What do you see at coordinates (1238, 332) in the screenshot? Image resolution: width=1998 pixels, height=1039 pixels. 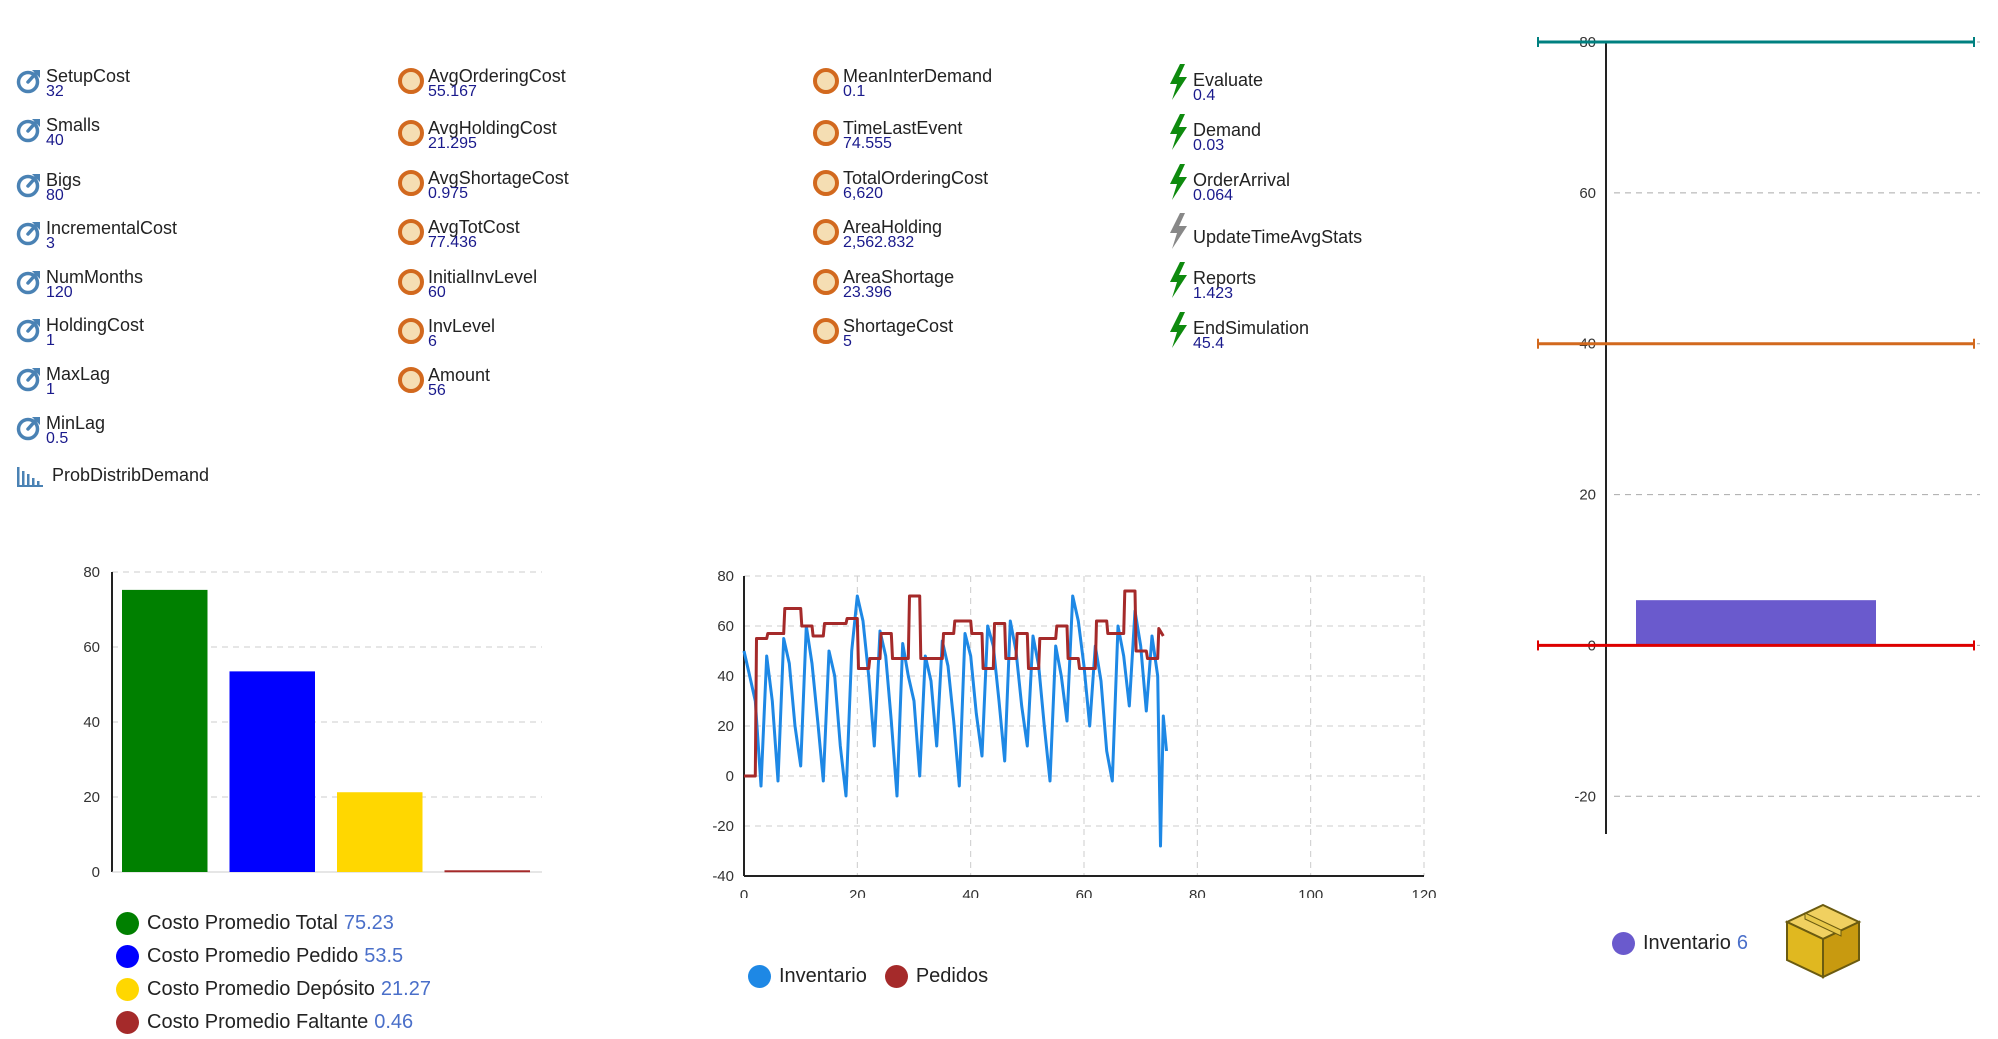 I see `event-item: EndSimulation 45.4` at bounding box center [1238, 332].